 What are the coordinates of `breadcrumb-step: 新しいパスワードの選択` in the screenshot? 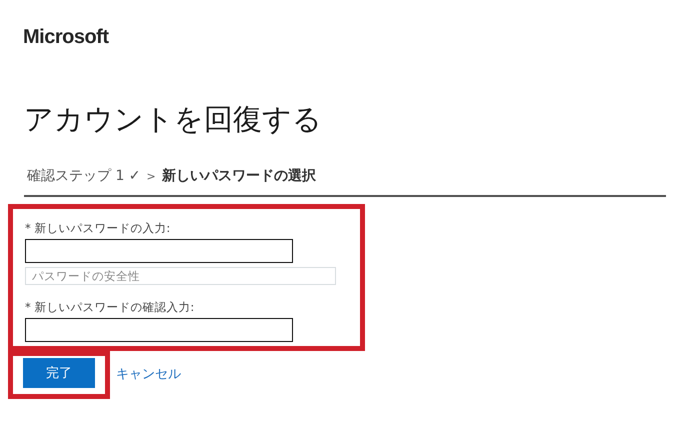 It's located at (239, 176).